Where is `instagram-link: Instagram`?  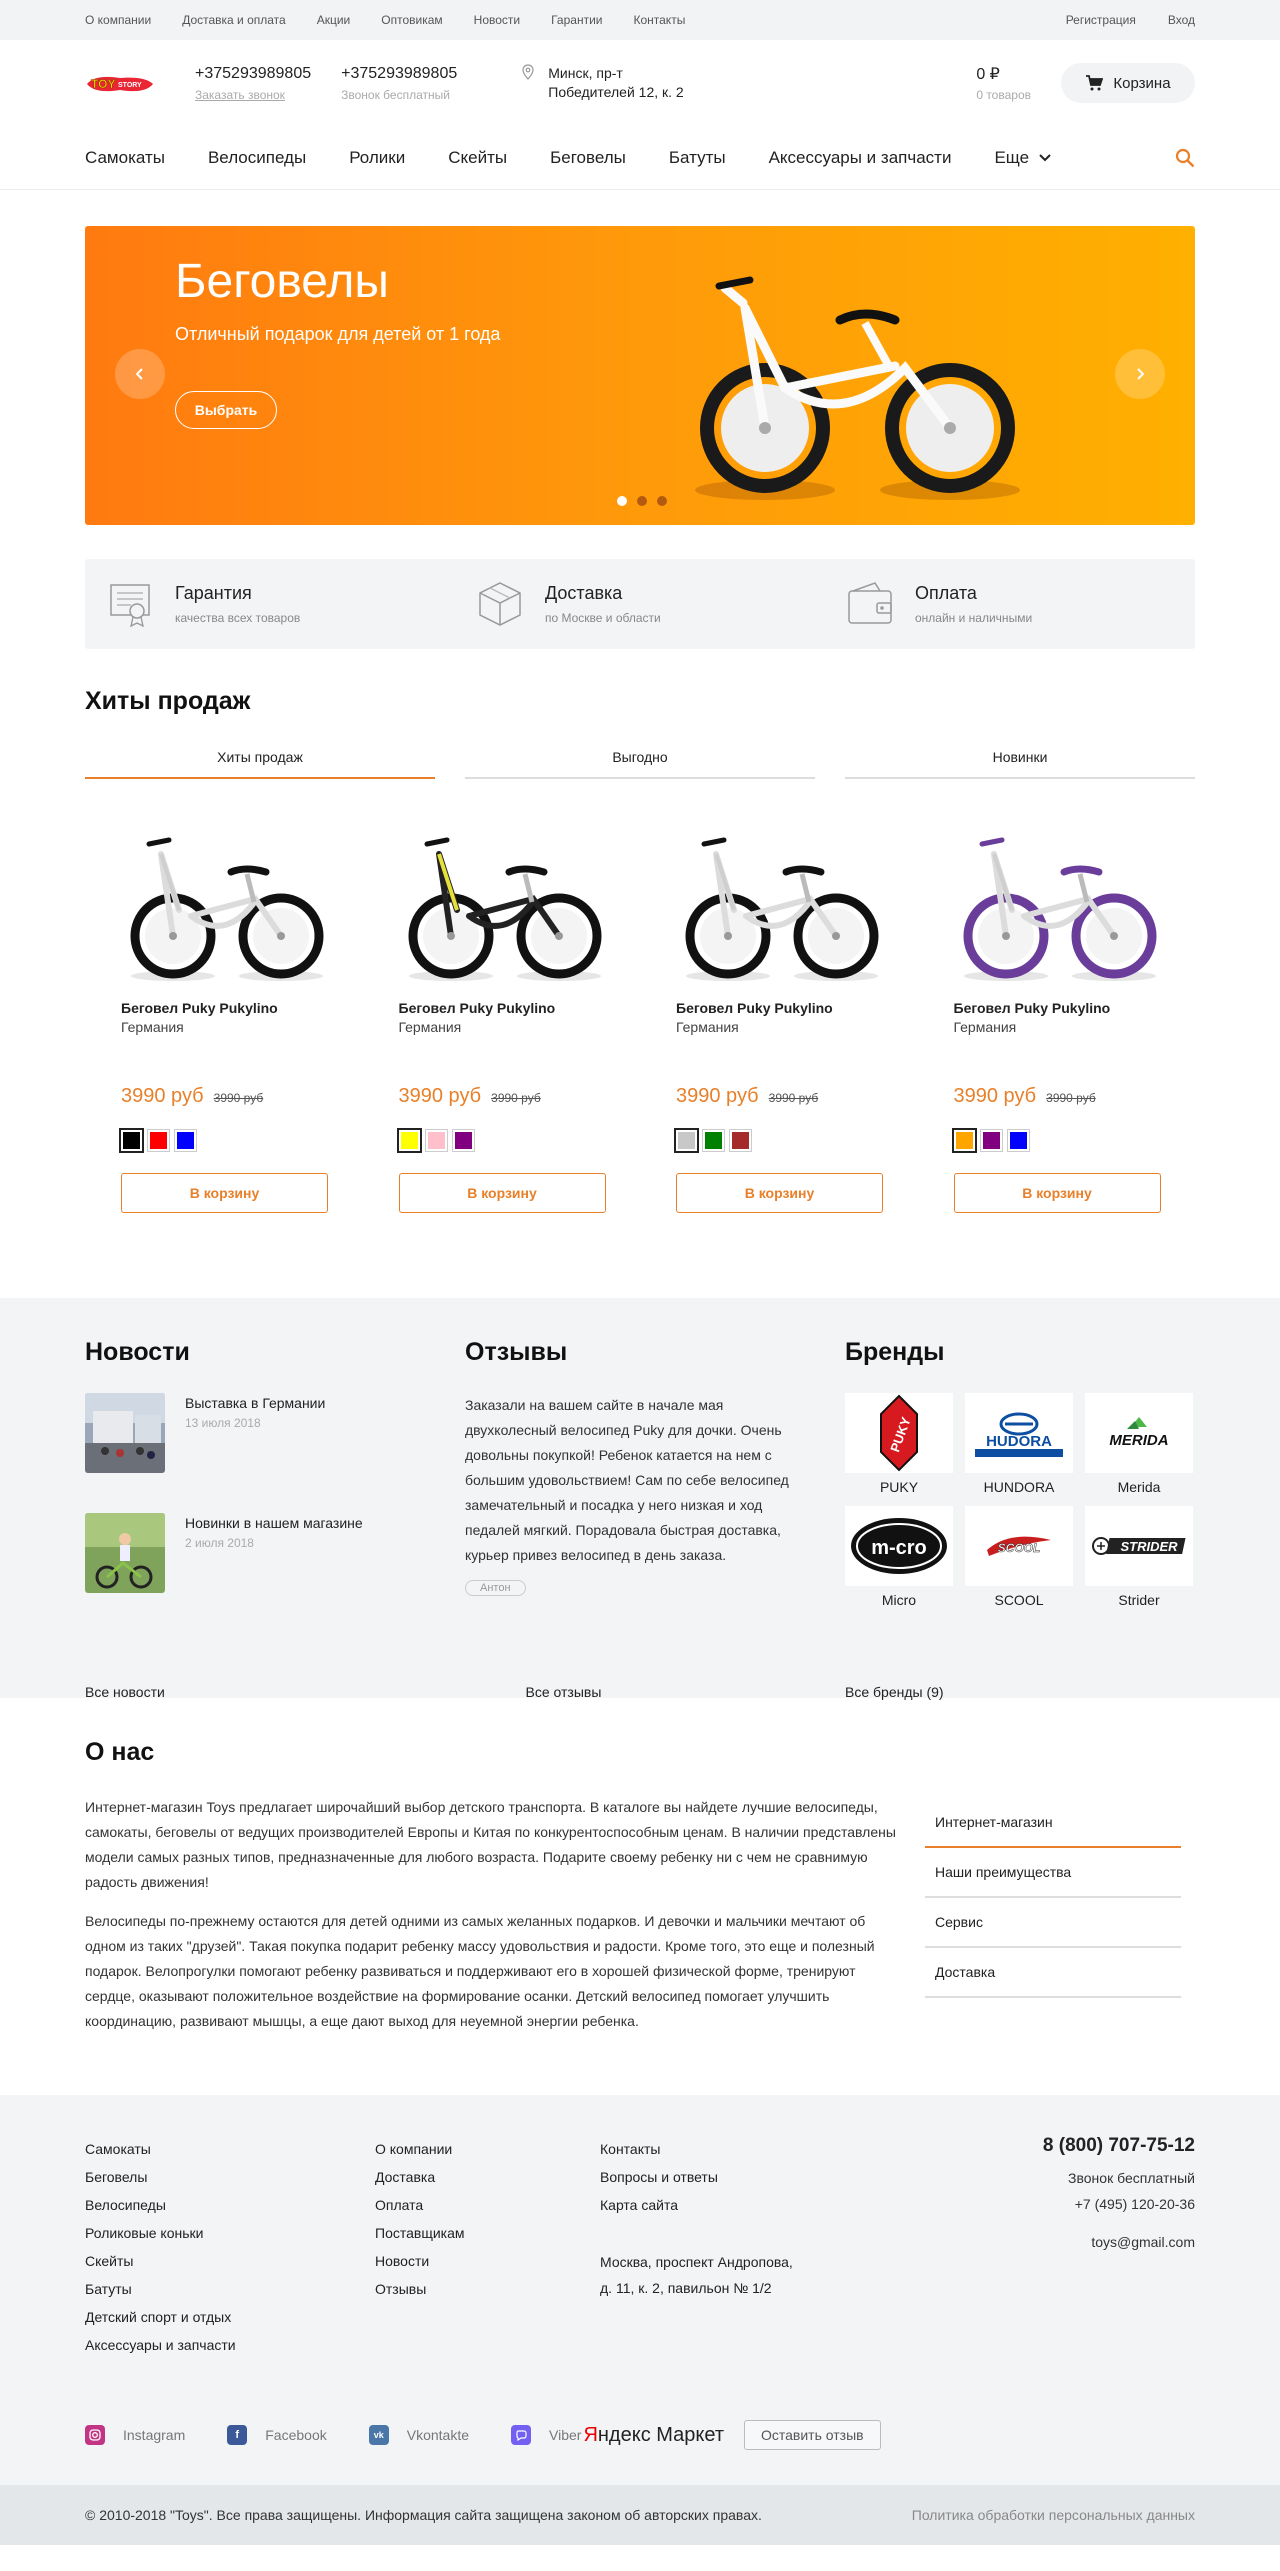
instagram-link: Instagram is located at coordinates (135, 2435).